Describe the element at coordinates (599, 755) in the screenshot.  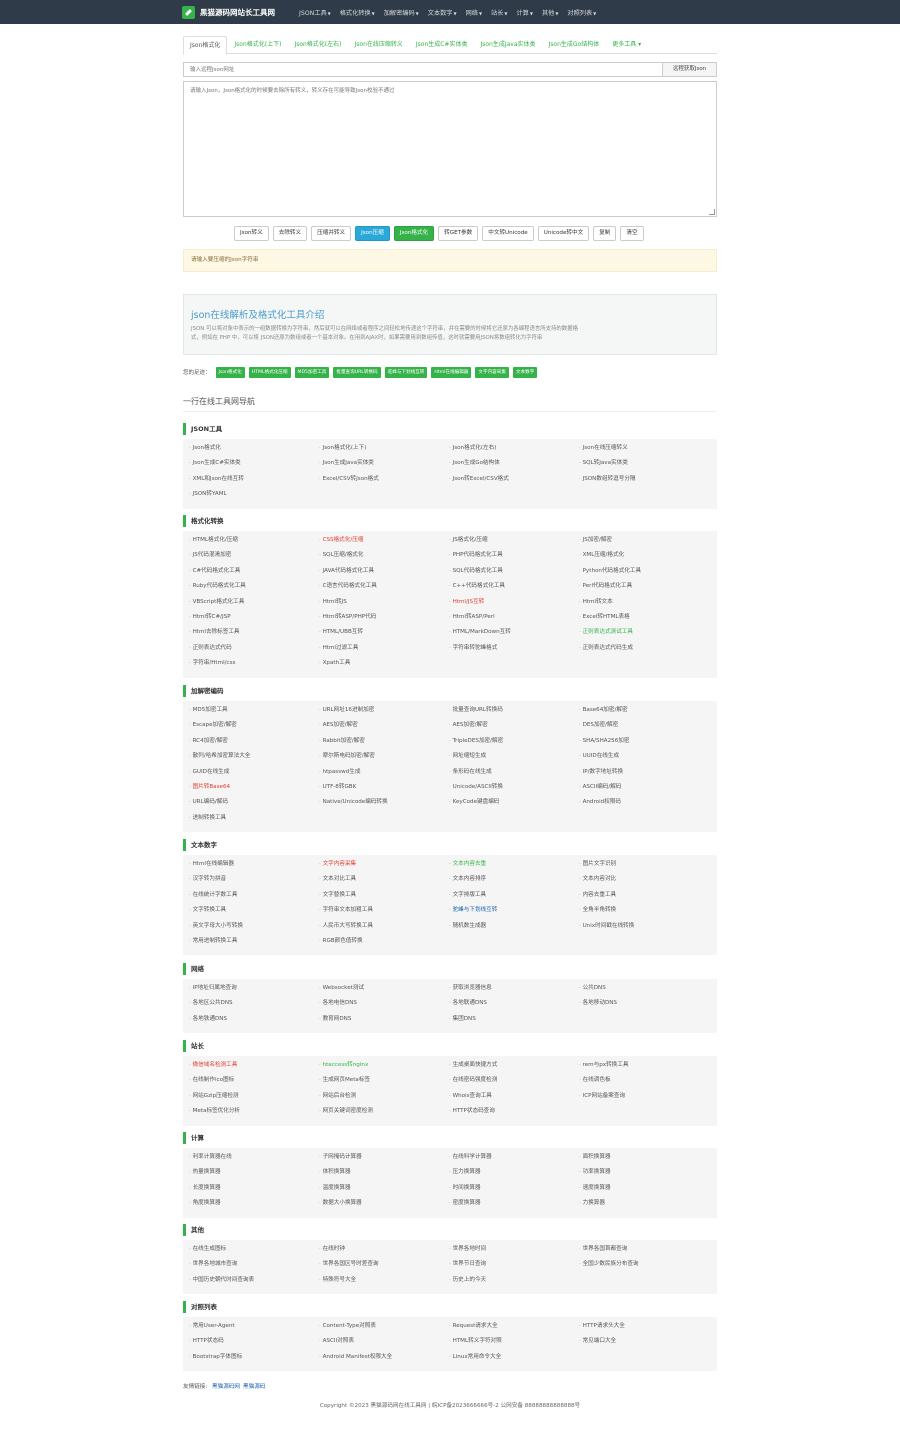
I see `tool-link: UUID在线生成` at that location.